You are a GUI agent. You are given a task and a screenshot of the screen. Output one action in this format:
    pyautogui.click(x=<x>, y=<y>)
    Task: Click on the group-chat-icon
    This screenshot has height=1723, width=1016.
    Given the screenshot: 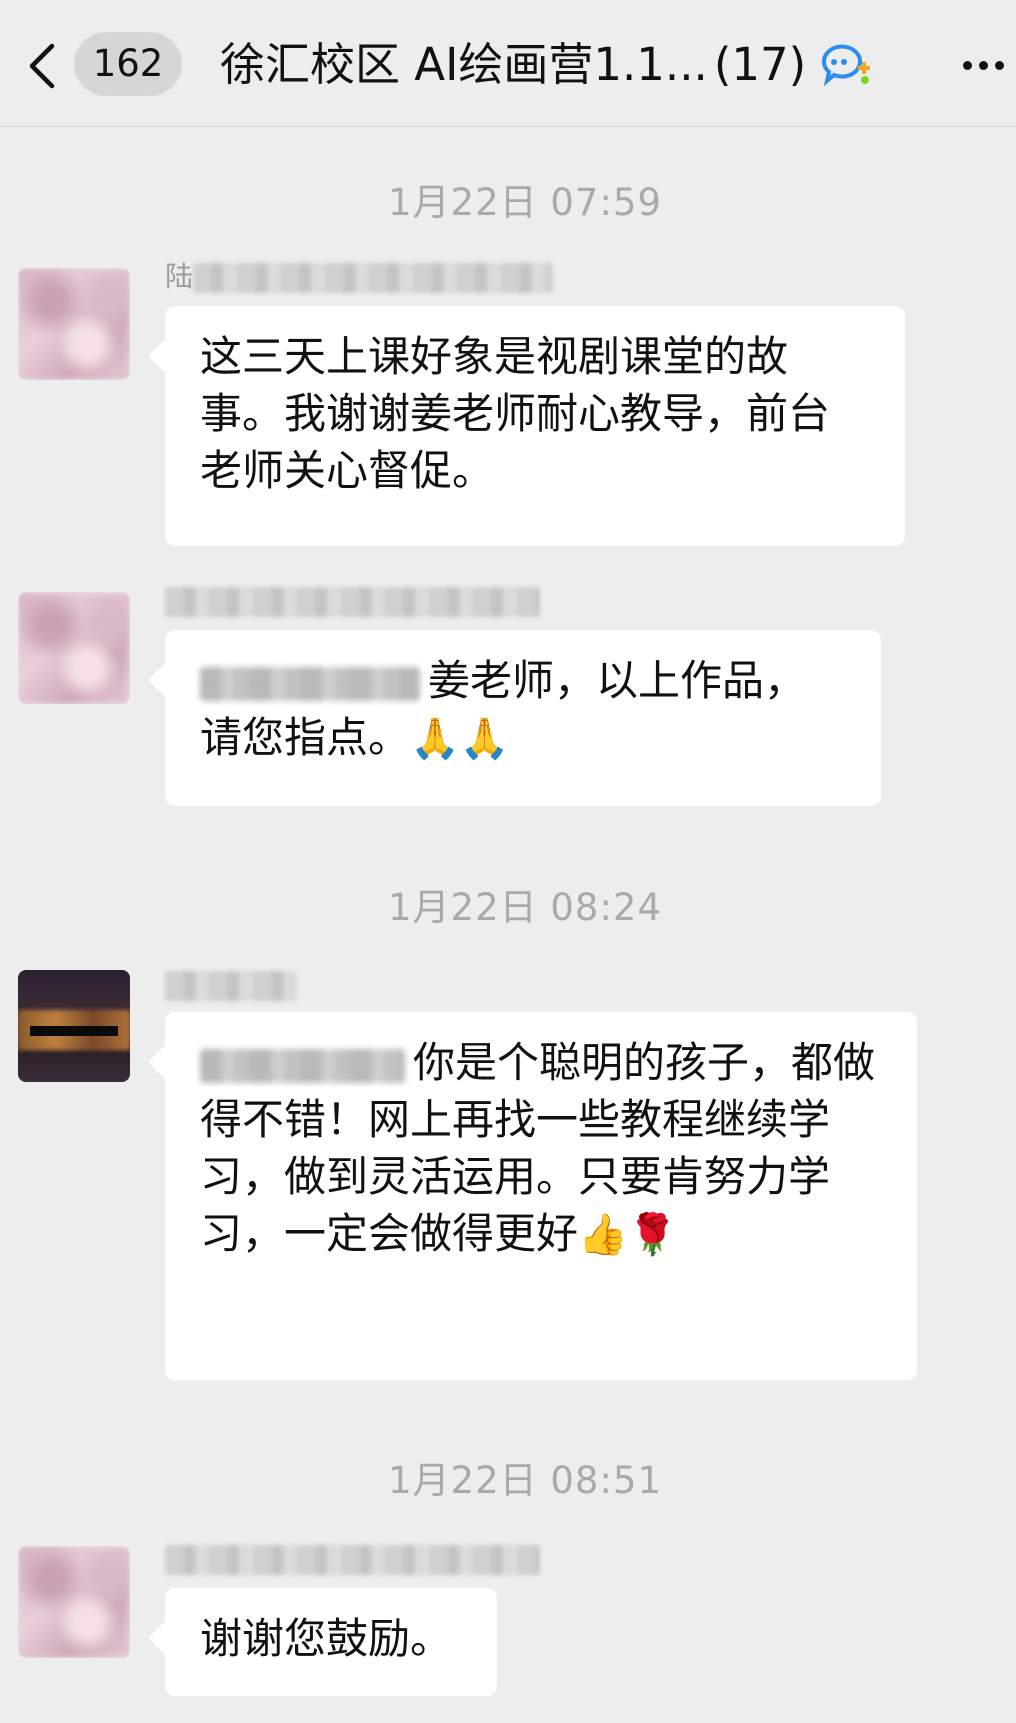 What is the action you would take?
    pyautogui.click(x=846, y=65)
    